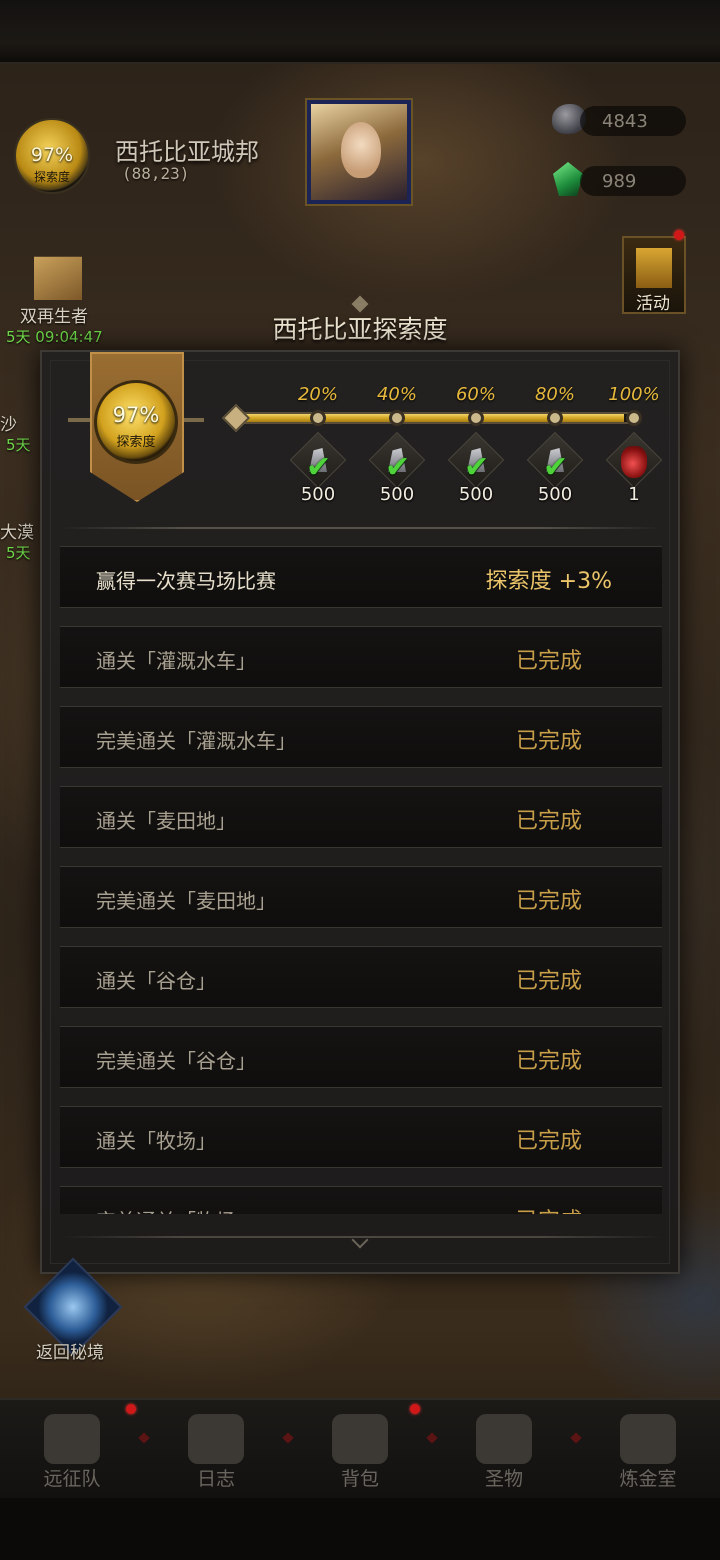 This screenshot has width=720, height=1560. Describe the element at coordinates (634, 462) in the screenshot. I see `potion-icon` at that location.